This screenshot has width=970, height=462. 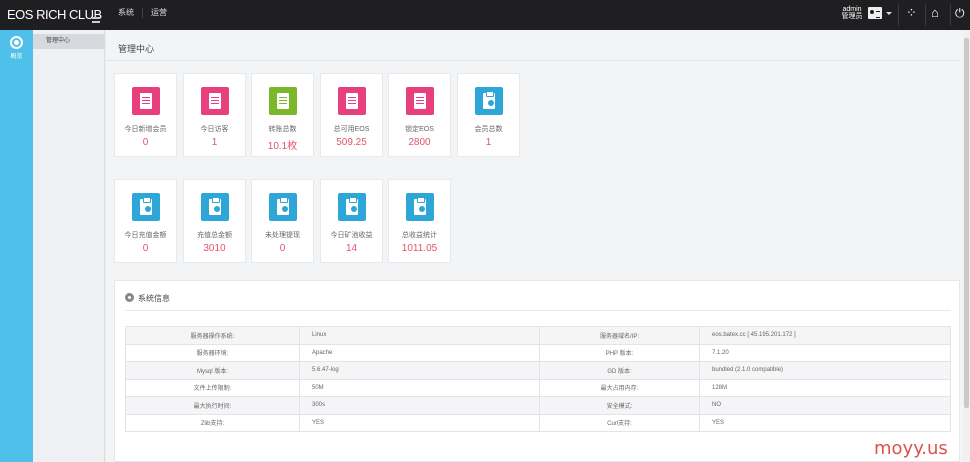 What do you see at coordinates (619, 405) in the screenshot?
I see `table-key: 安全模式:` at bounding box center [619, 405].